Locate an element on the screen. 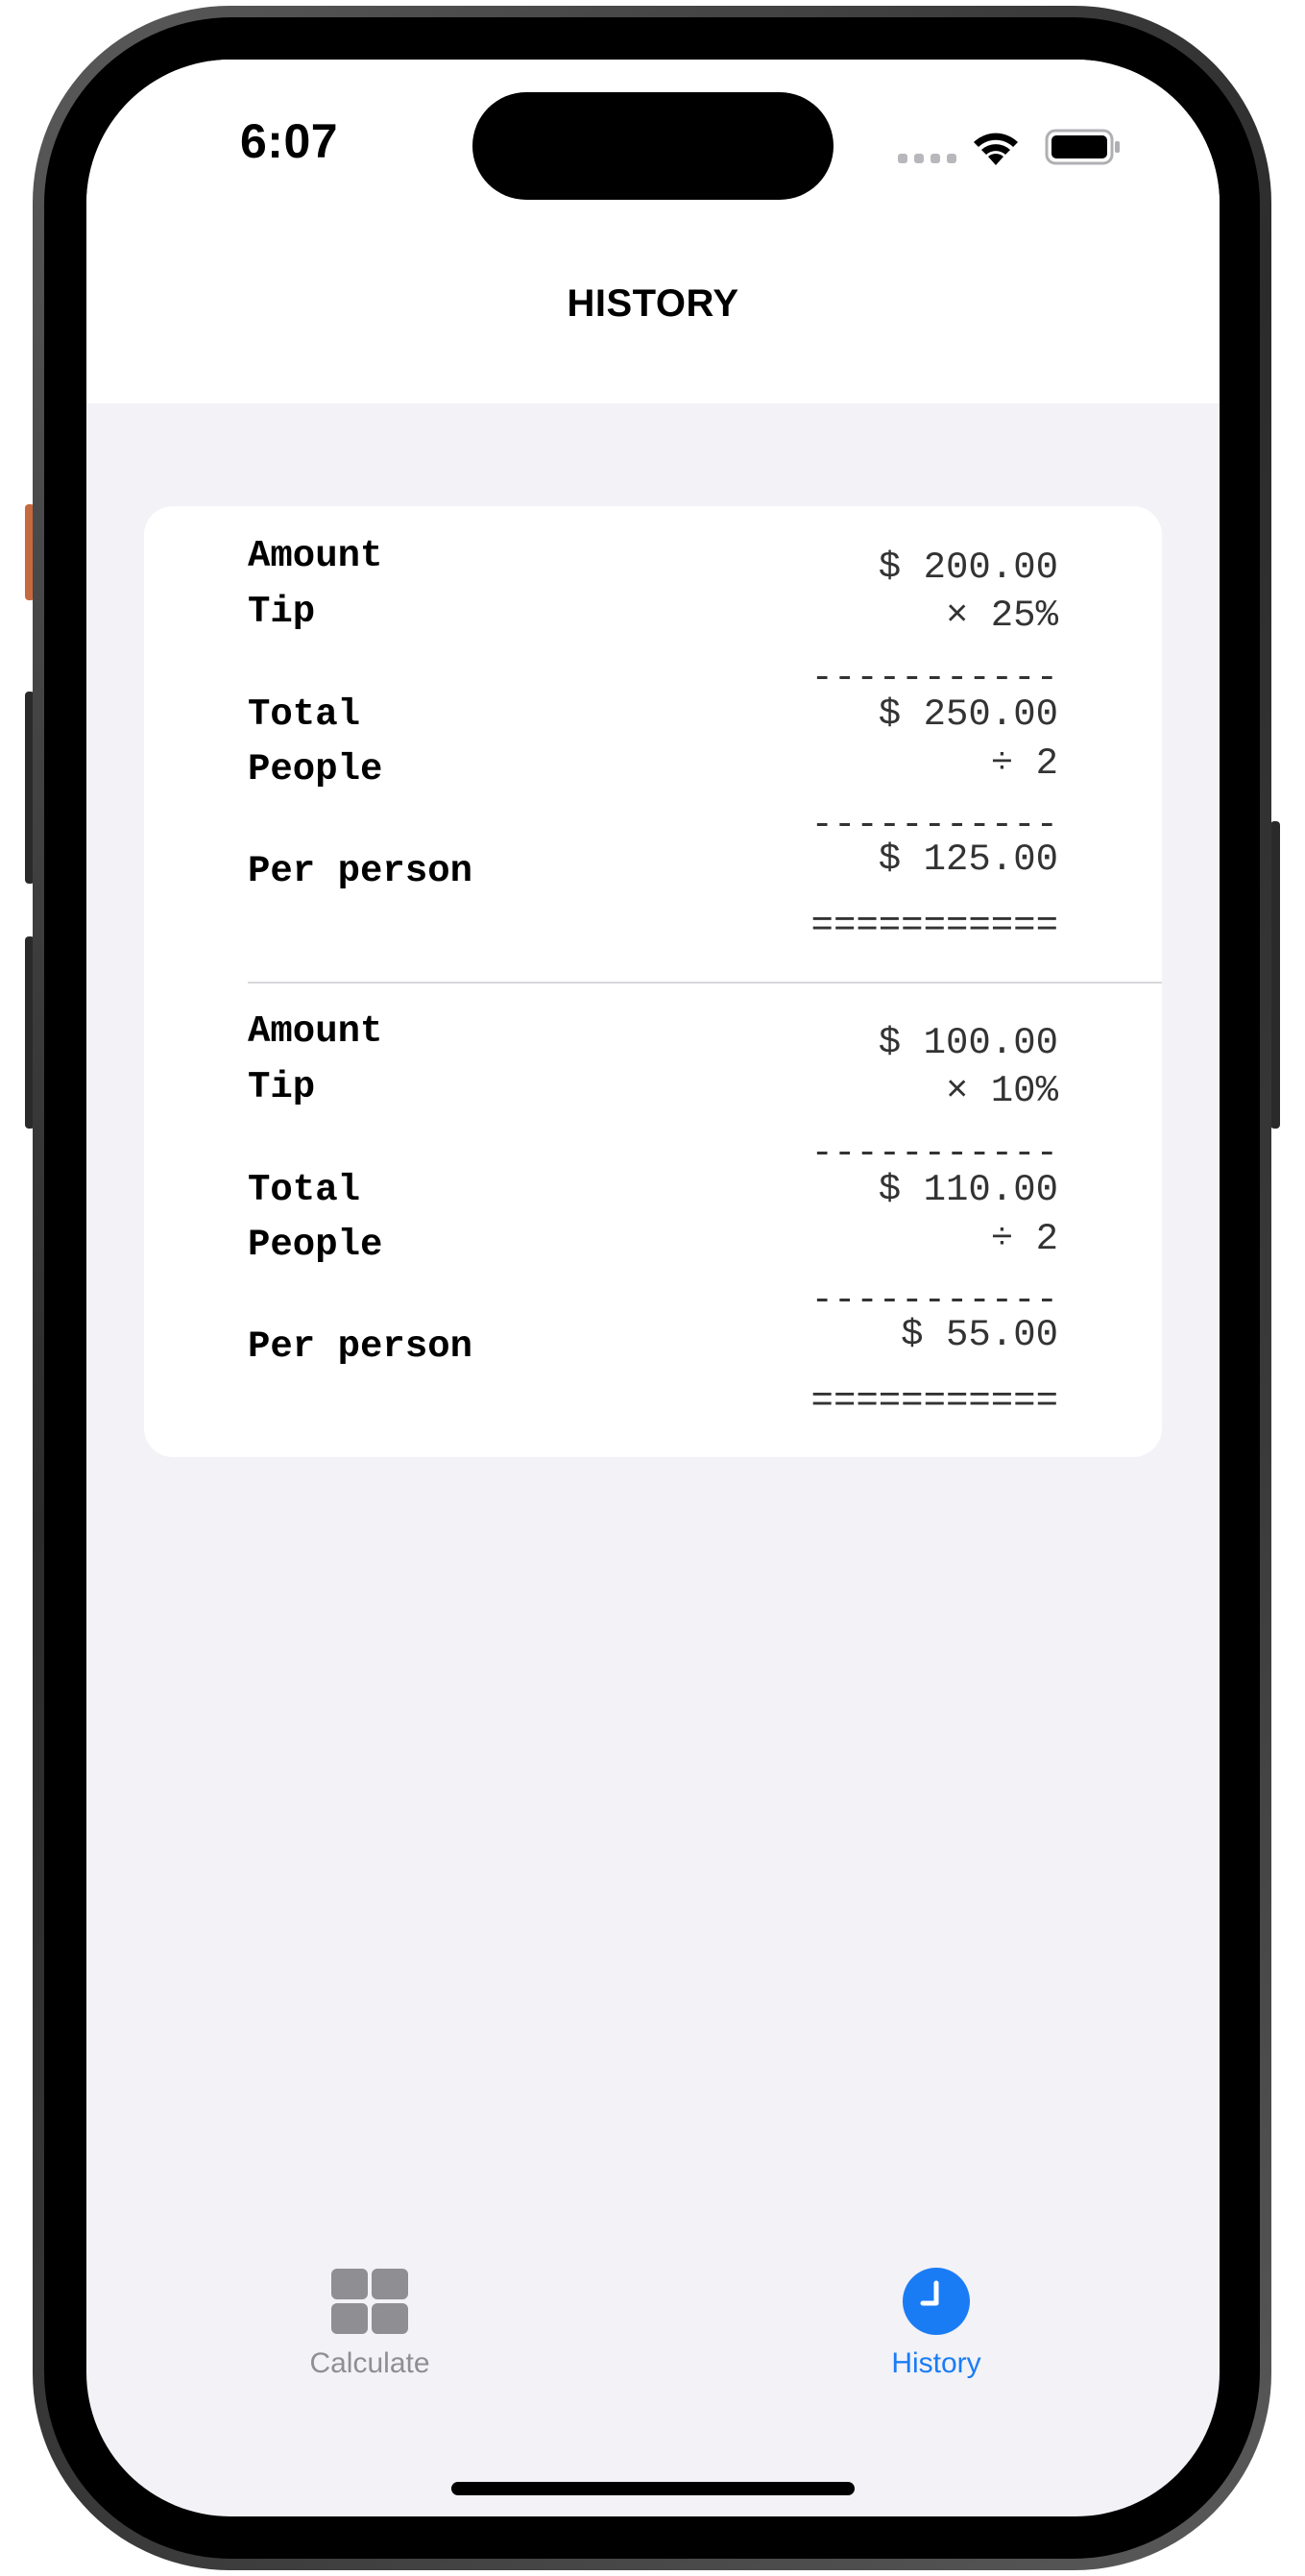 The height and width of the screenshot is (2576, 1305). tab-bar: Calculate History is located at coordinates (653, 2372).